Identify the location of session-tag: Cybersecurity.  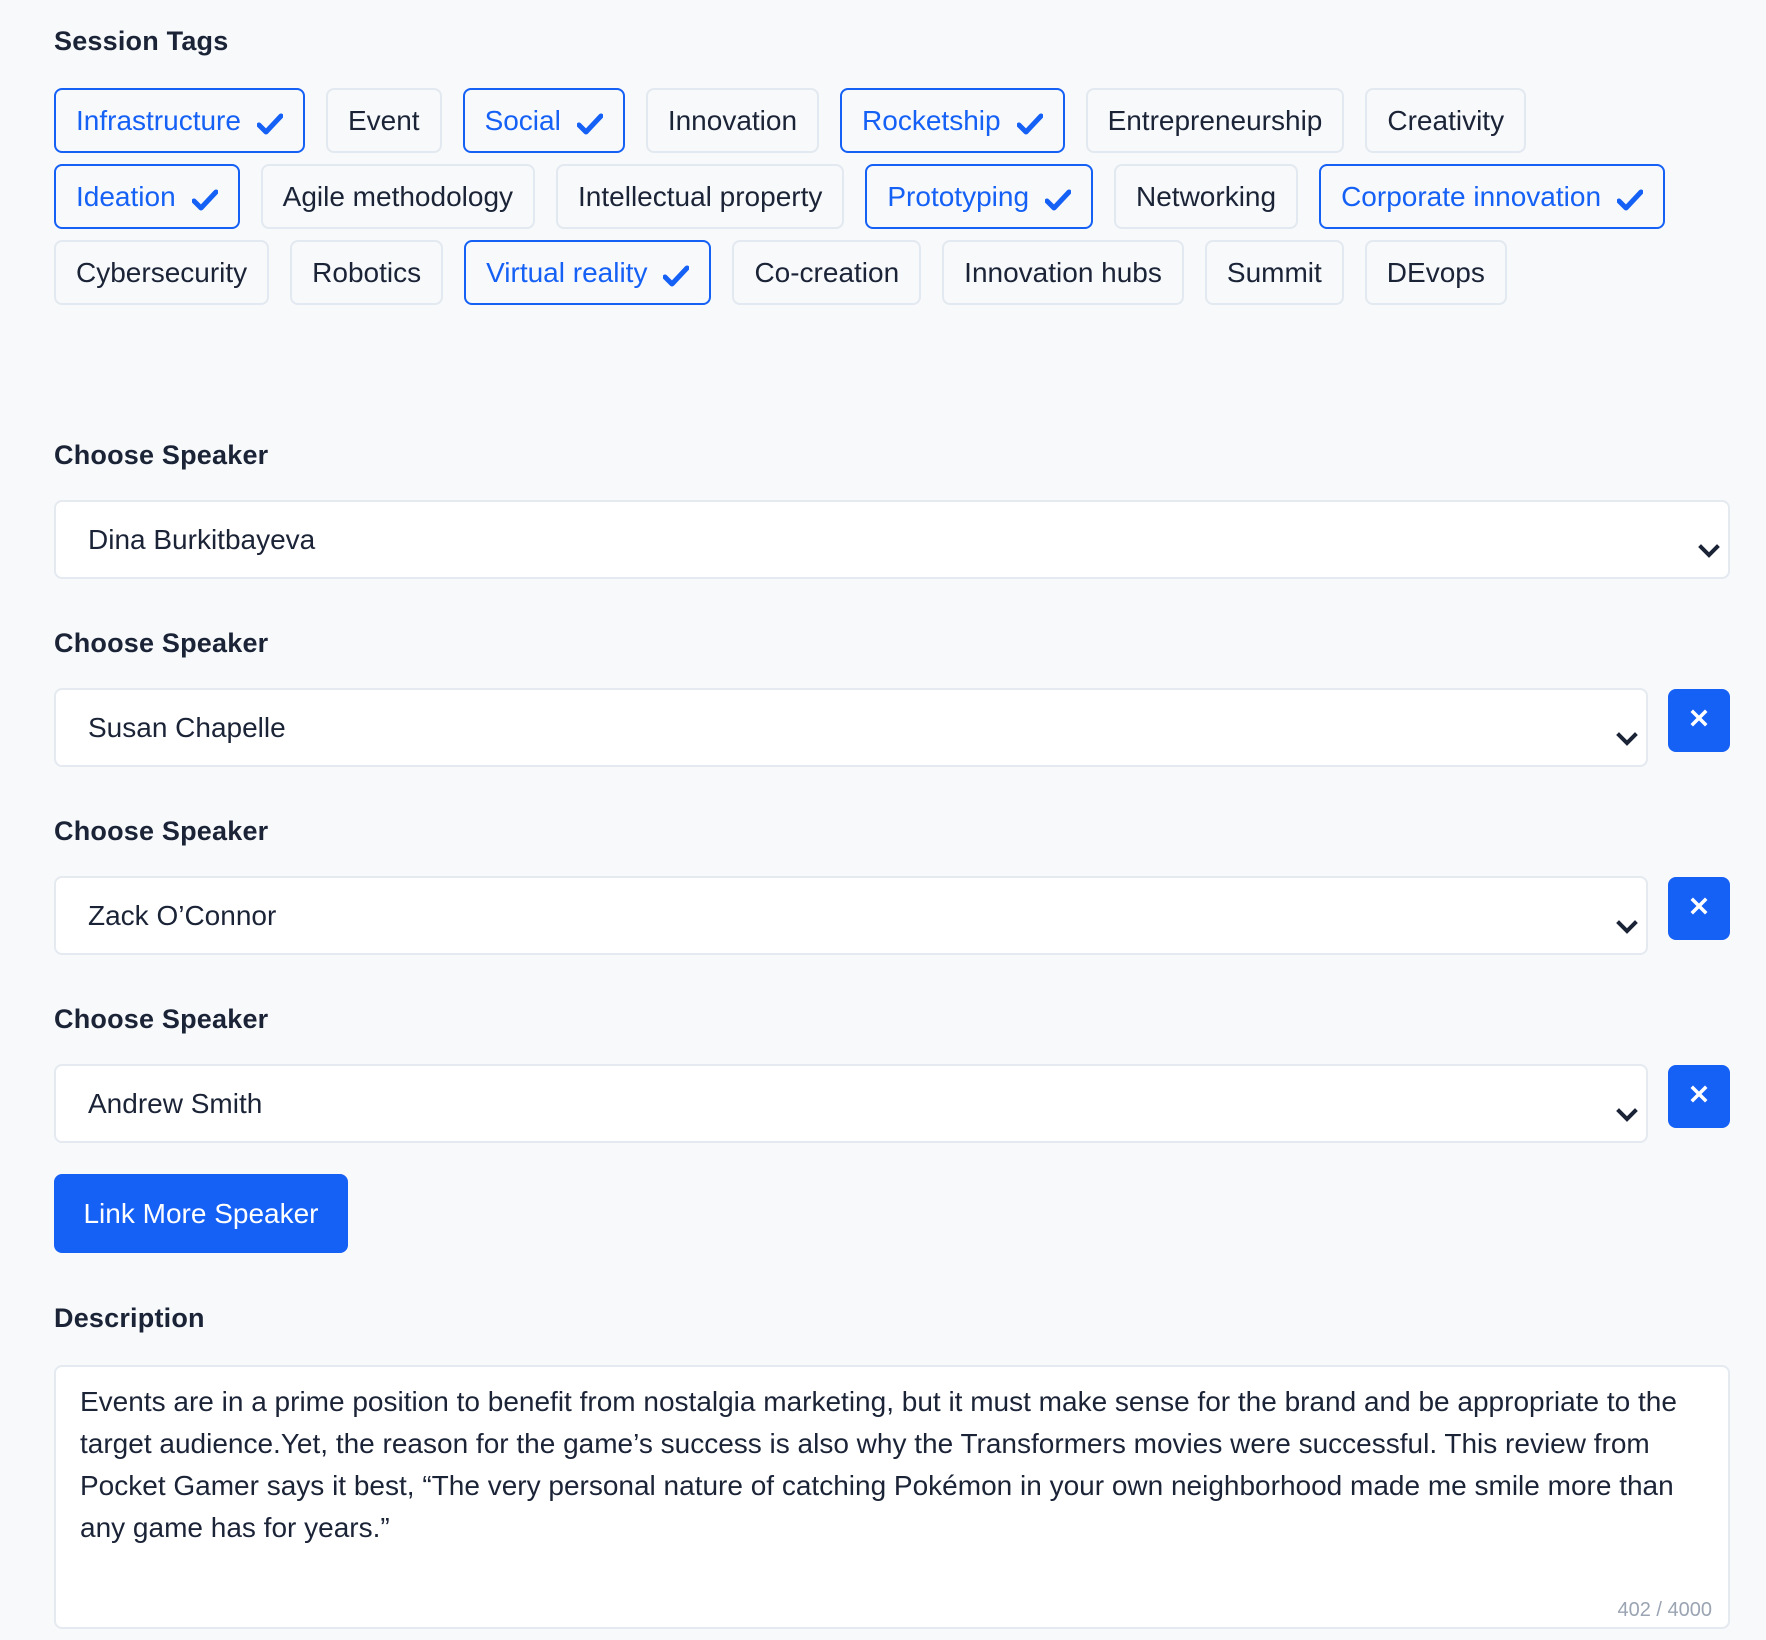
(162, 272).